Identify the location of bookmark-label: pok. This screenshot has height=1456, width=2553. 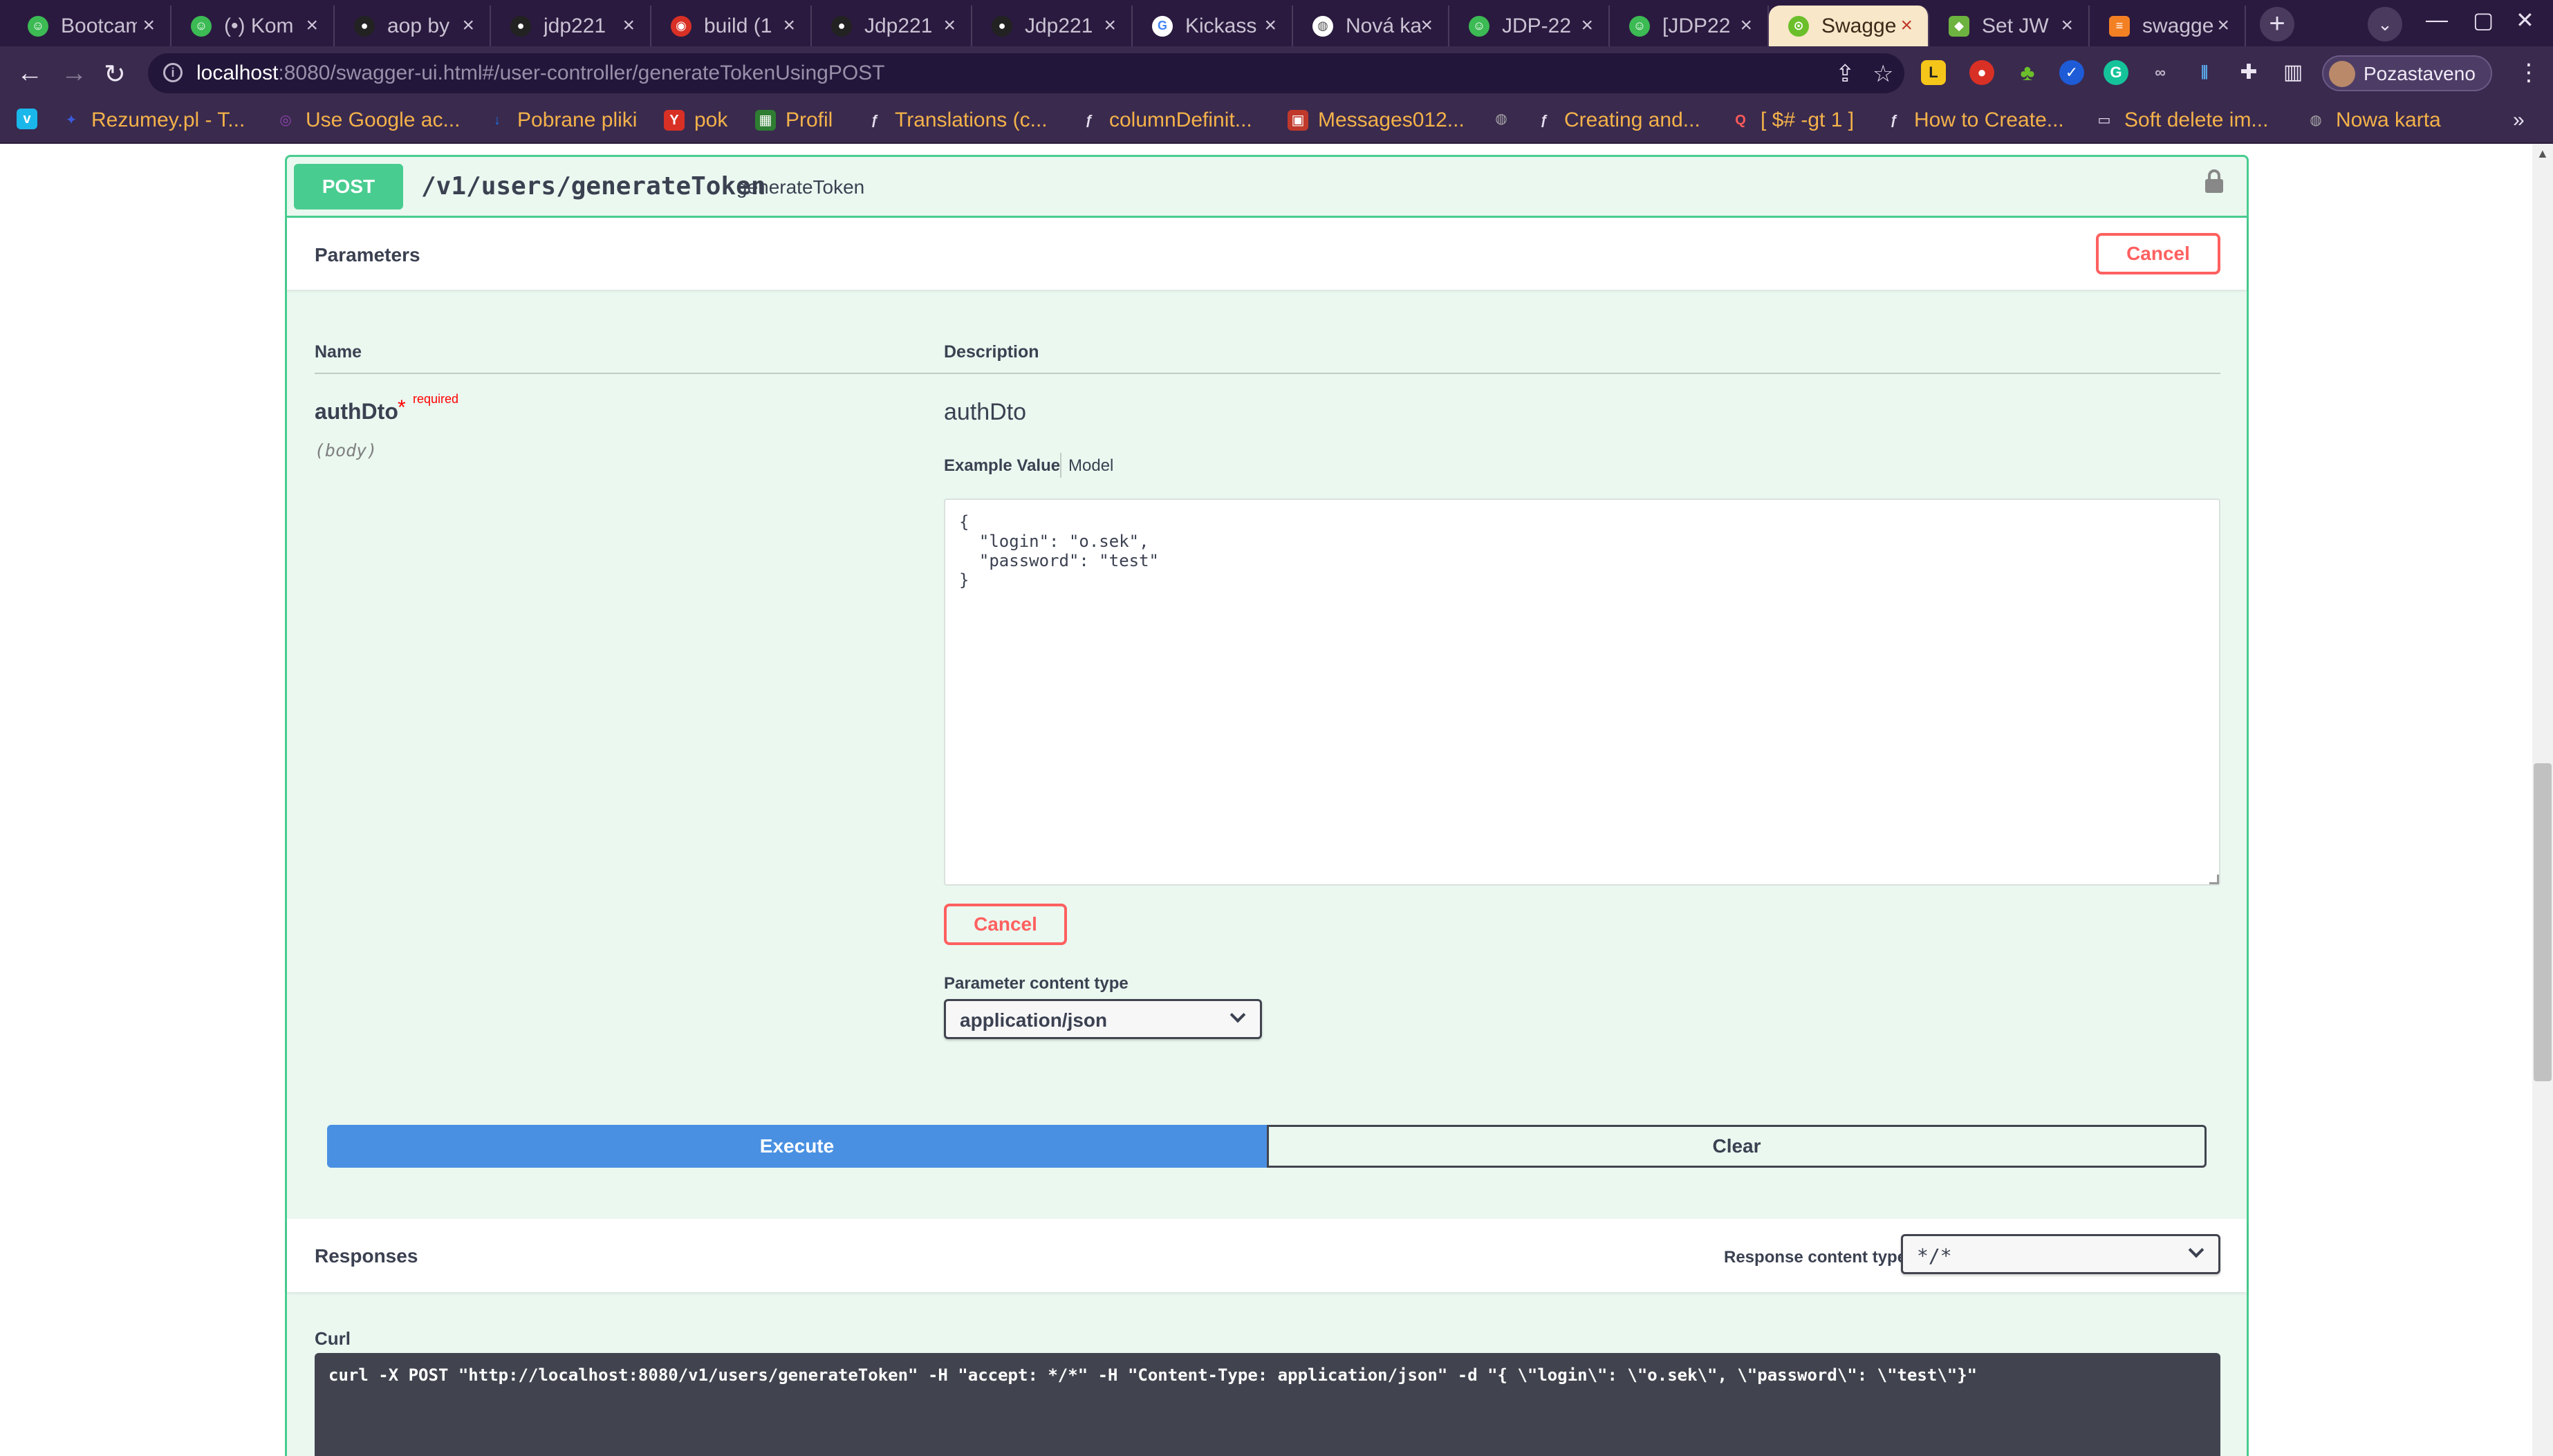
(711, 120).